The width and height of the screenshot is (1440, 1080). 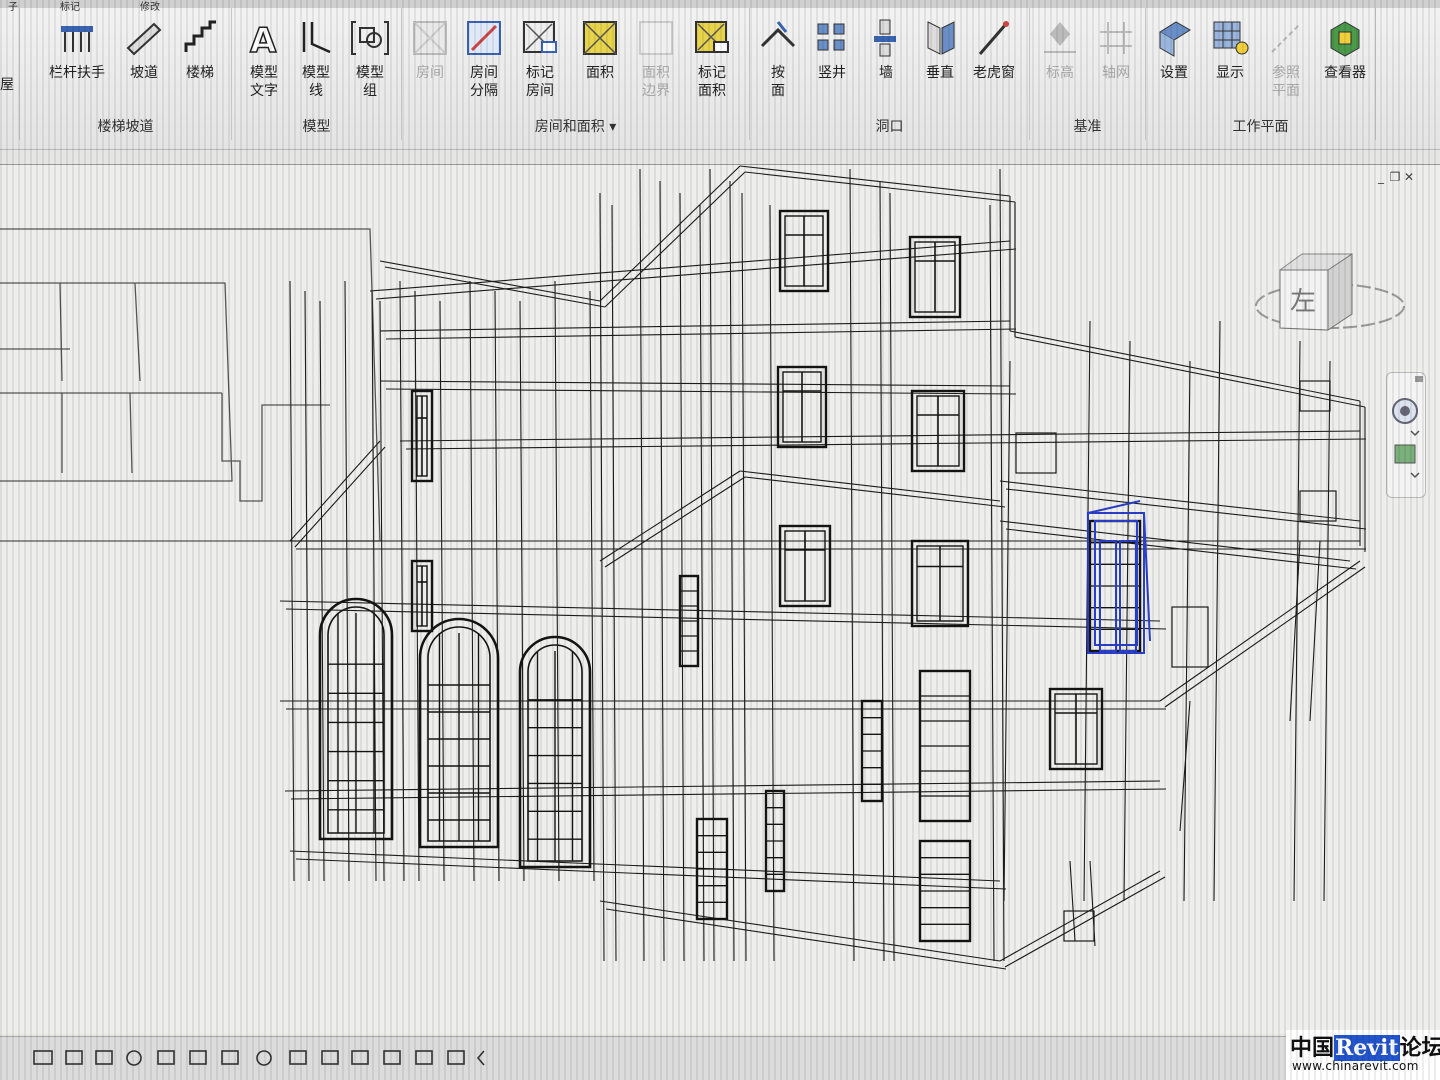 I want to click on reveal-constraints-icon, so click(x=456, y=1057).